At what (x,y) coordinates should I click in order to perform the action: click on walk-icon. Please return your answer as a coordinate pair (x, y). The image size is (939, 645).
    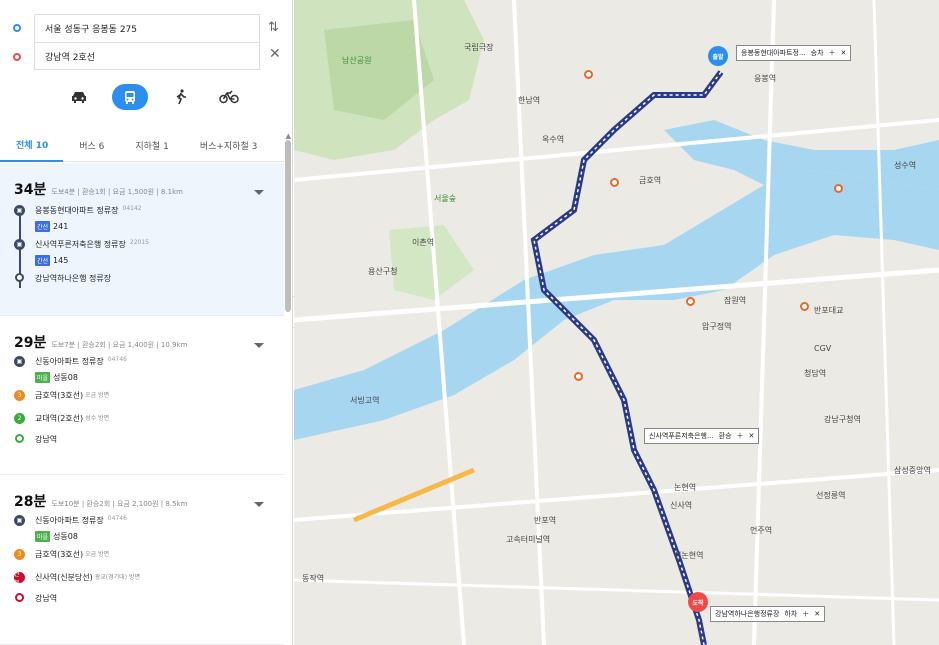
    Looking at the image, I should click on (181, 97).